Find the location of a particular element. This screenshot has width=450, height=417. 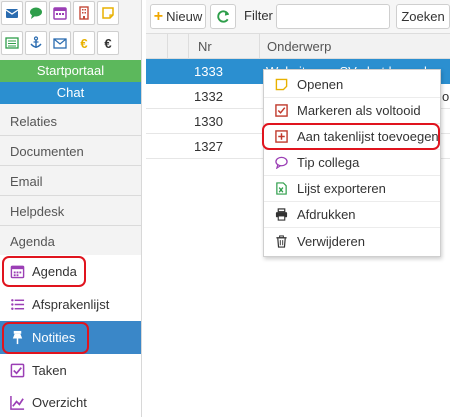

row-nr: 1327 is located at coordinates (208, 146).